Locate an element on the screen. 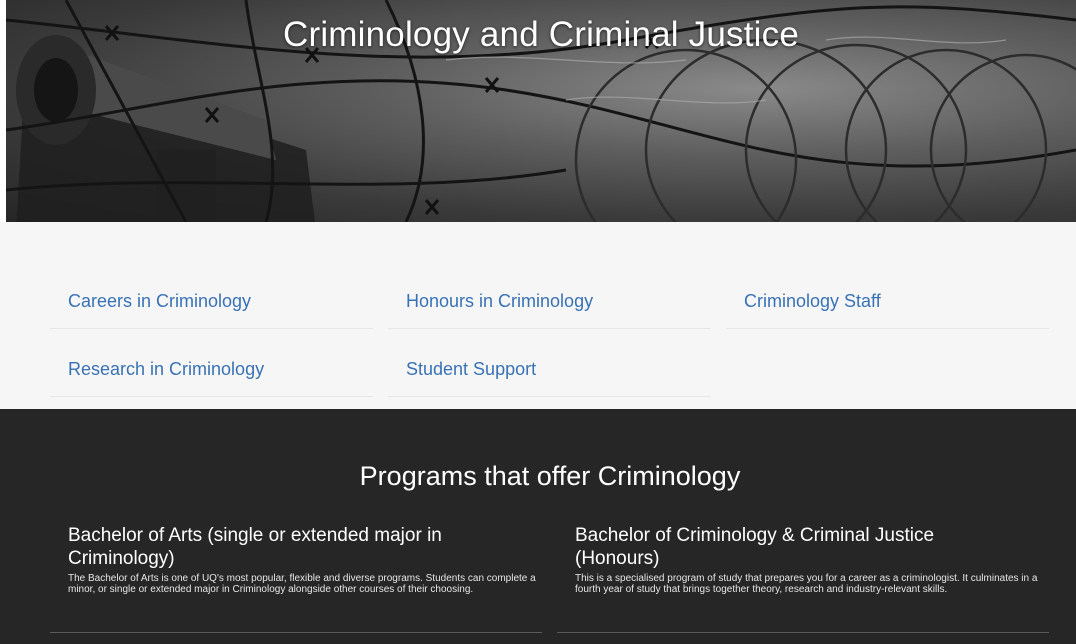 The height and width of the screenshot is (644, 1076). quick-link-cell: Student Support is located at coordinates (549, 370).